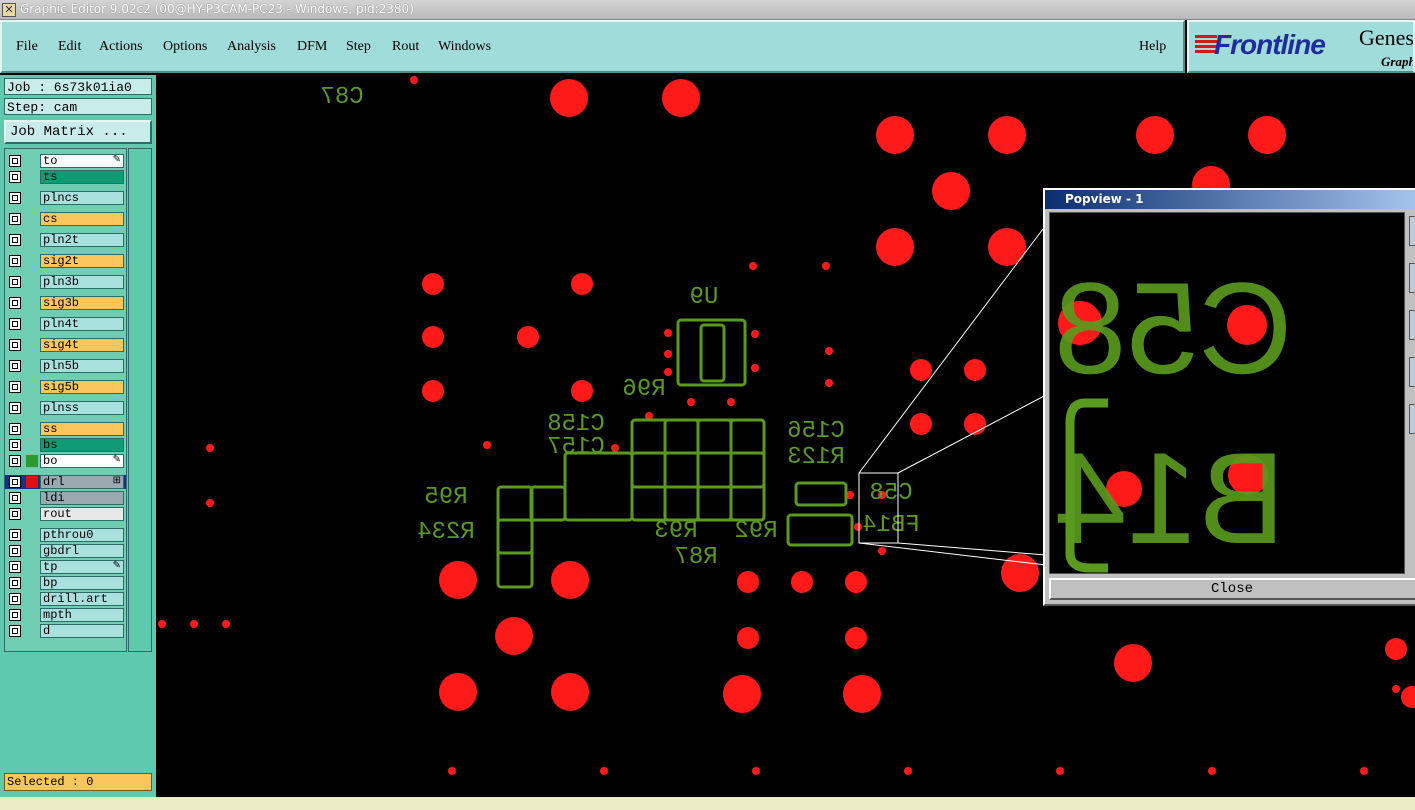  I want to click on layer-row-bo: bo ✎, so click(65, 461).